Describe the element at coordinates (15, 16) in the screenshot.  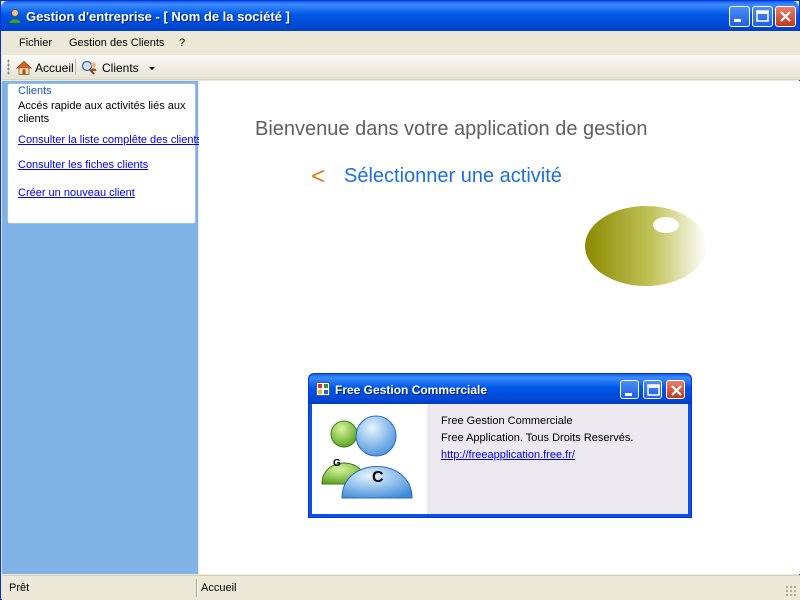
I see `app-user-icon` at that location.